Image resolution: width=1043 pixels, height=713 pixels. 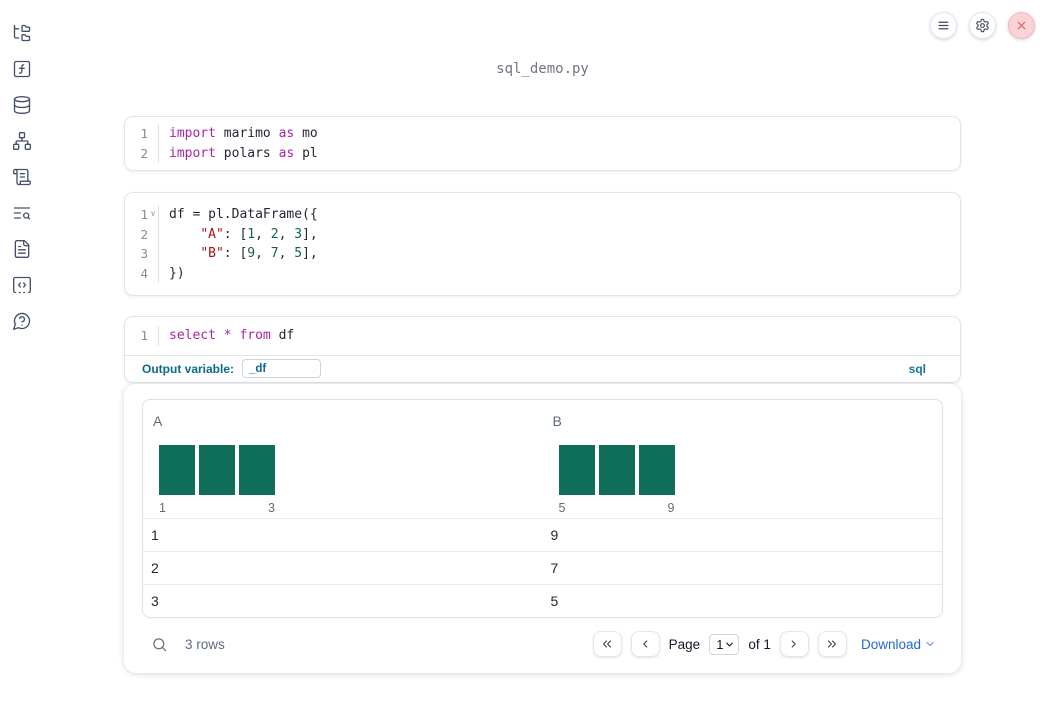 I want to click on code-cell-imports: 1 import marimo as mo 2 import polars as pl, so click(x=542, y=143).